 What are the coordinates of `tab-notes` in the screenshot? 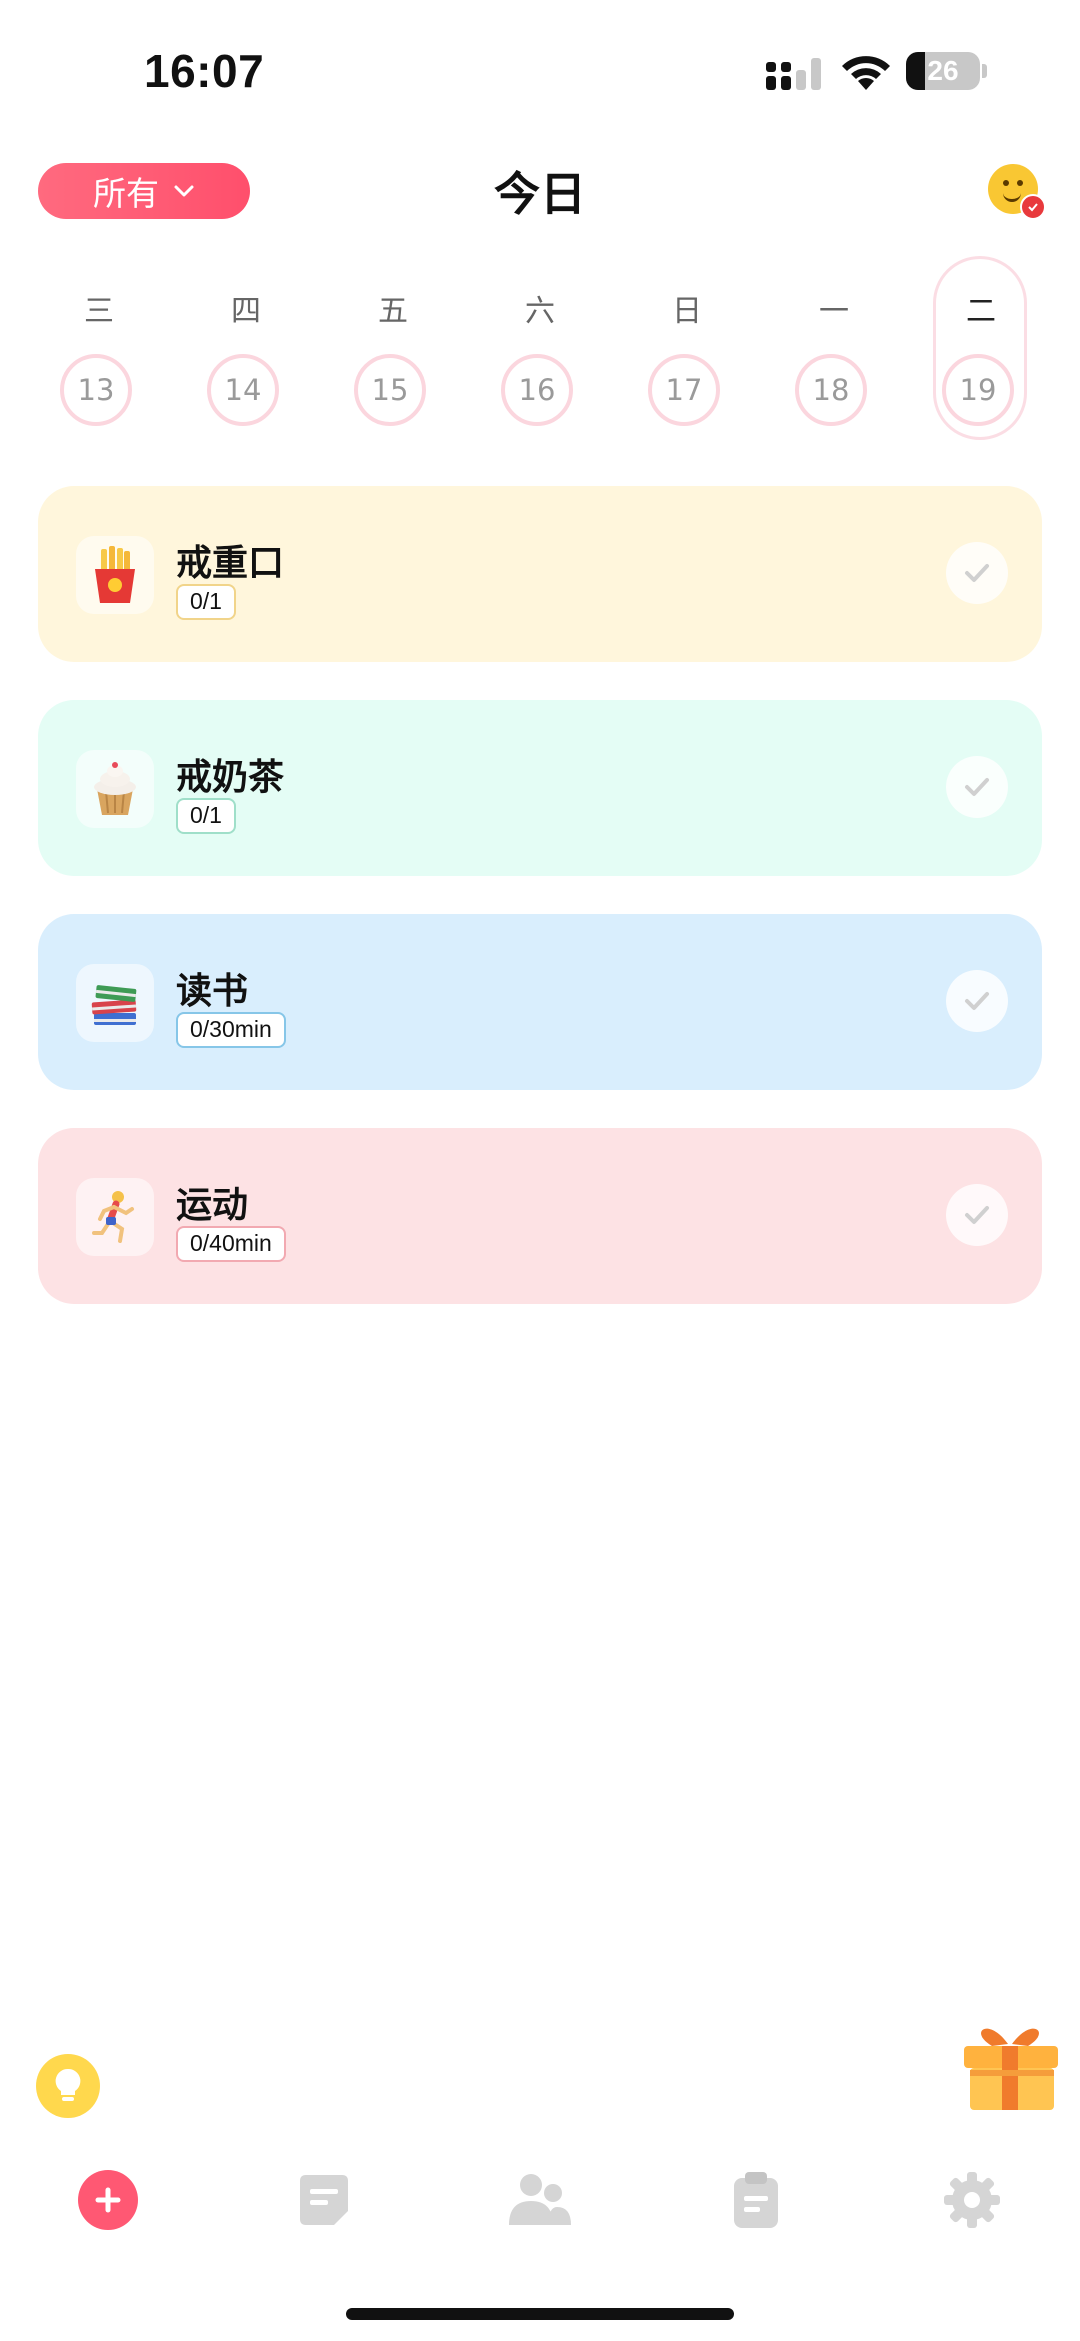 It's located at (324, 2200).